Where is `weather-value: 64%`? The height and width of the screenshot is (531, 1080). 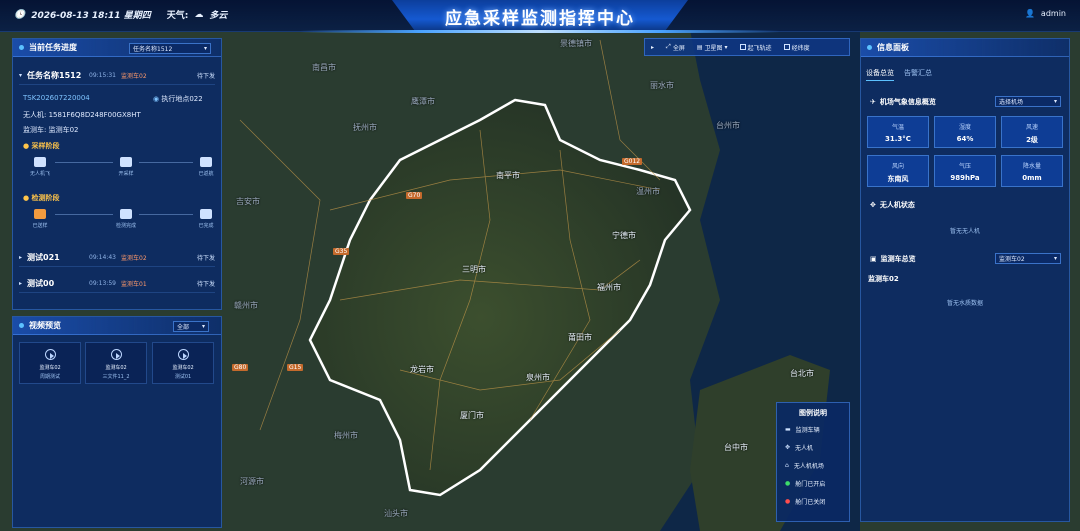 weather-value: 64% is located at coordinates (965, 139).